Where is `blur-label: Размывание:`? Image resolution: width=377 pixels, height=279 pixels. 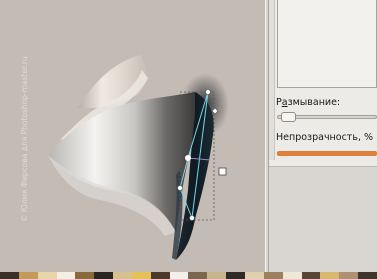 blur-label: Размывание: is located at coordinates (308, 102).